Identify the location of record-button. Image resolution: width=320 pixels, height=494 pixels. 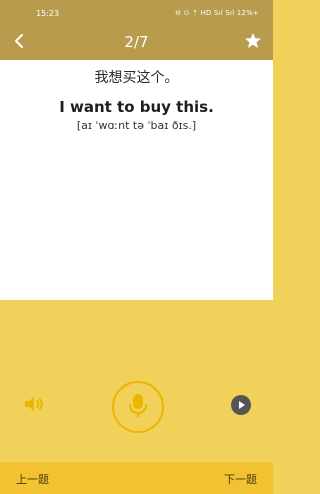
(138, 407).